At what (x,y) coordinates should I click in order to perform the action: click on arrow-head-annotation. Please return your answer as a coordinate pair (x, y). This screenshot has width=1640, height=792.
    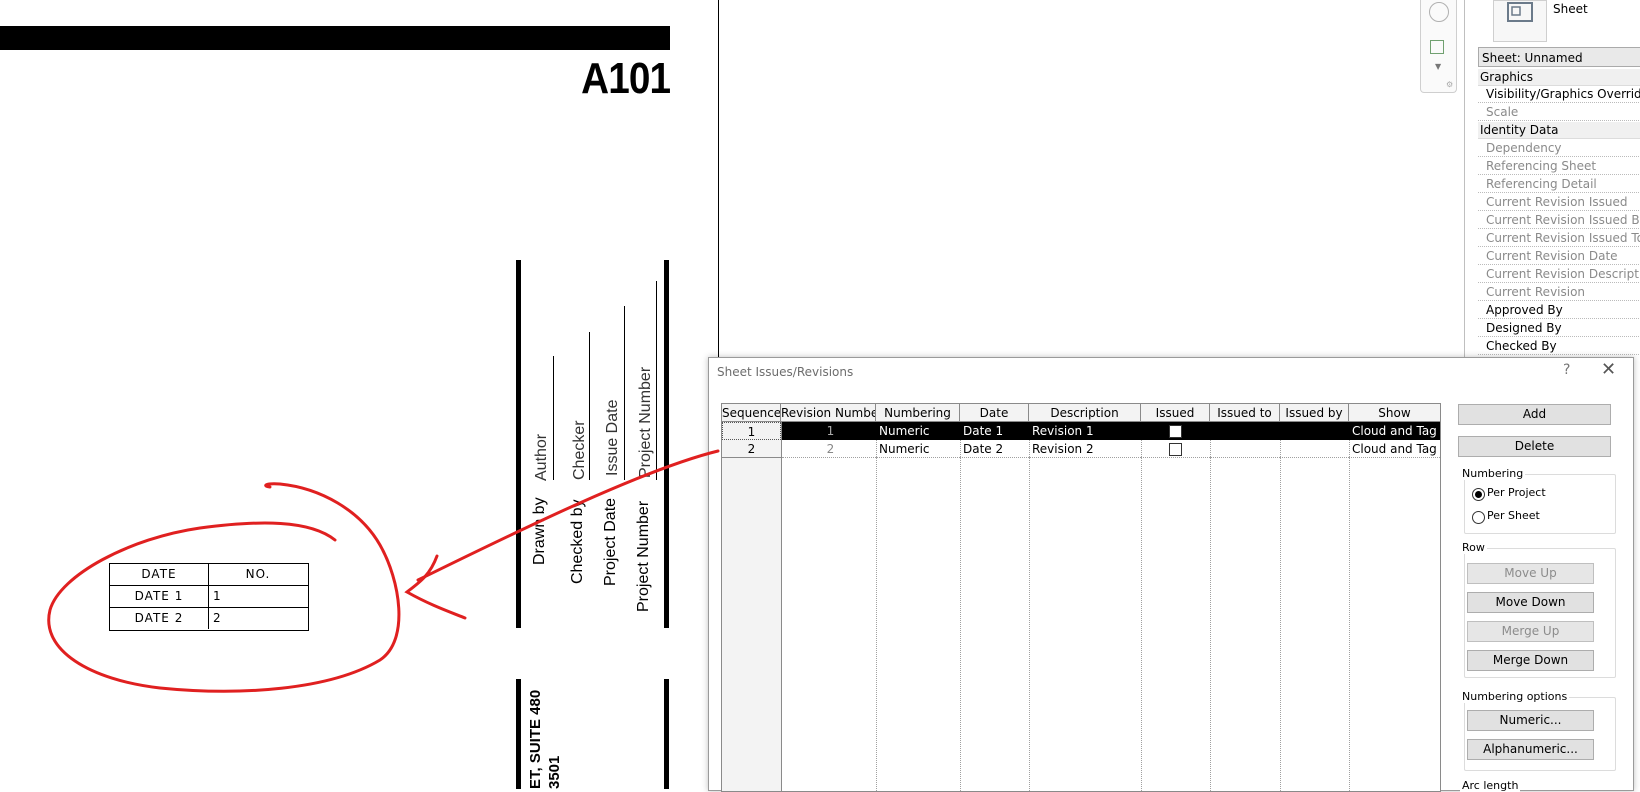
    Looking at the image, I should click on (435, 587).